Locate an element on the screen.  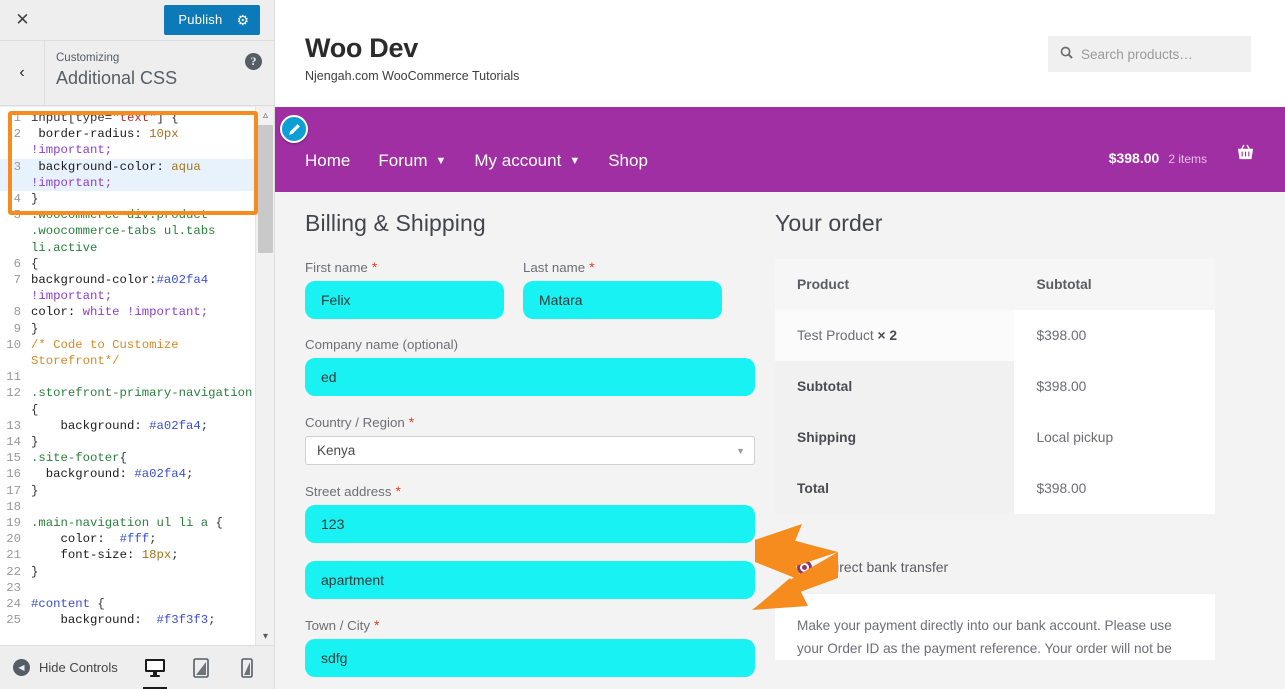
code-line: 21 font-size: 18px; is located at coordinates (127, 555).